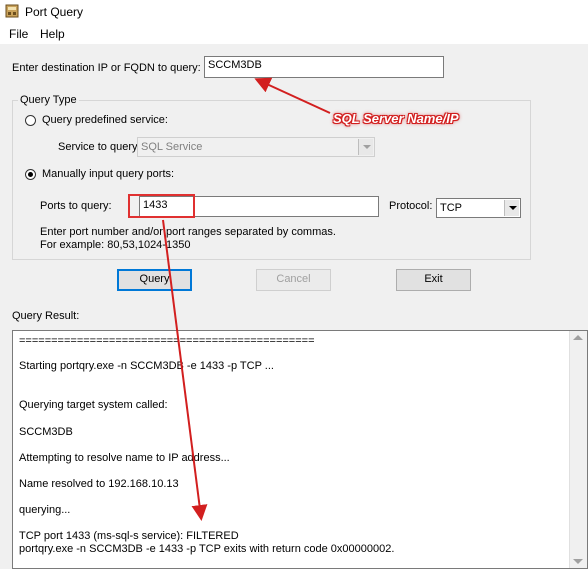  I want to click on arrow-to-result, so click(185, 370).